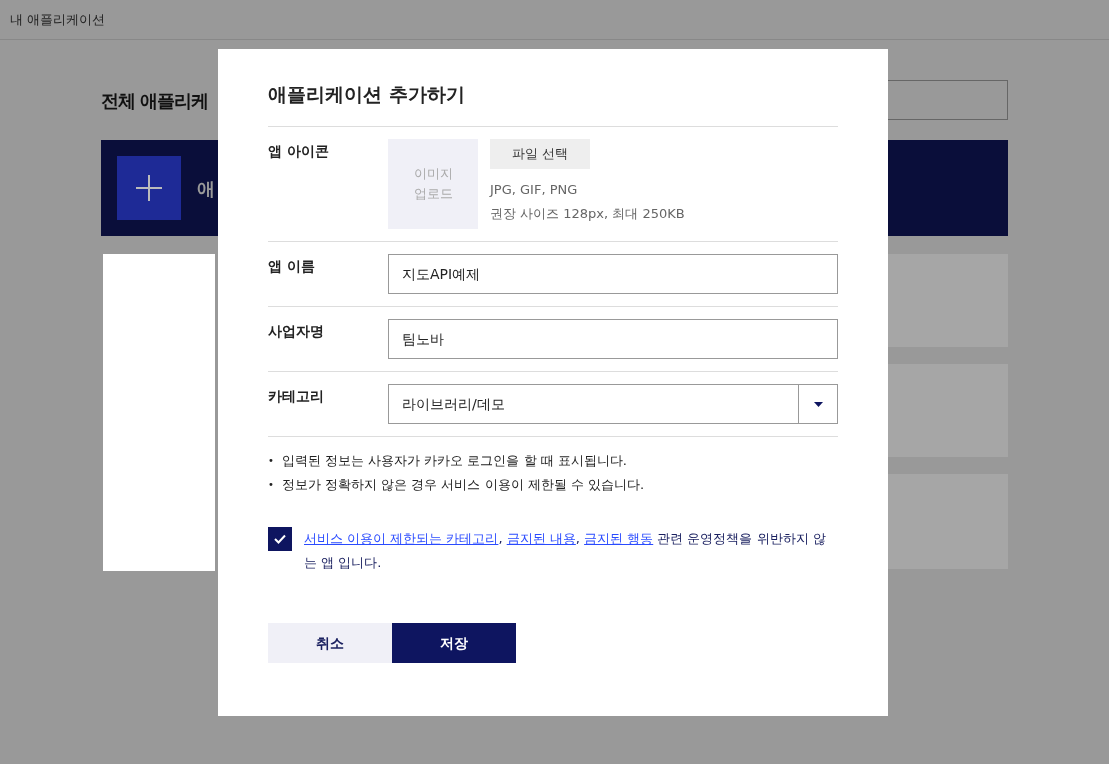 The width and height of the screenshot is (1109, 764). Describe the element at coordinates (206, 188) in the screenshot. I see `add-app-label: 애` at that location.